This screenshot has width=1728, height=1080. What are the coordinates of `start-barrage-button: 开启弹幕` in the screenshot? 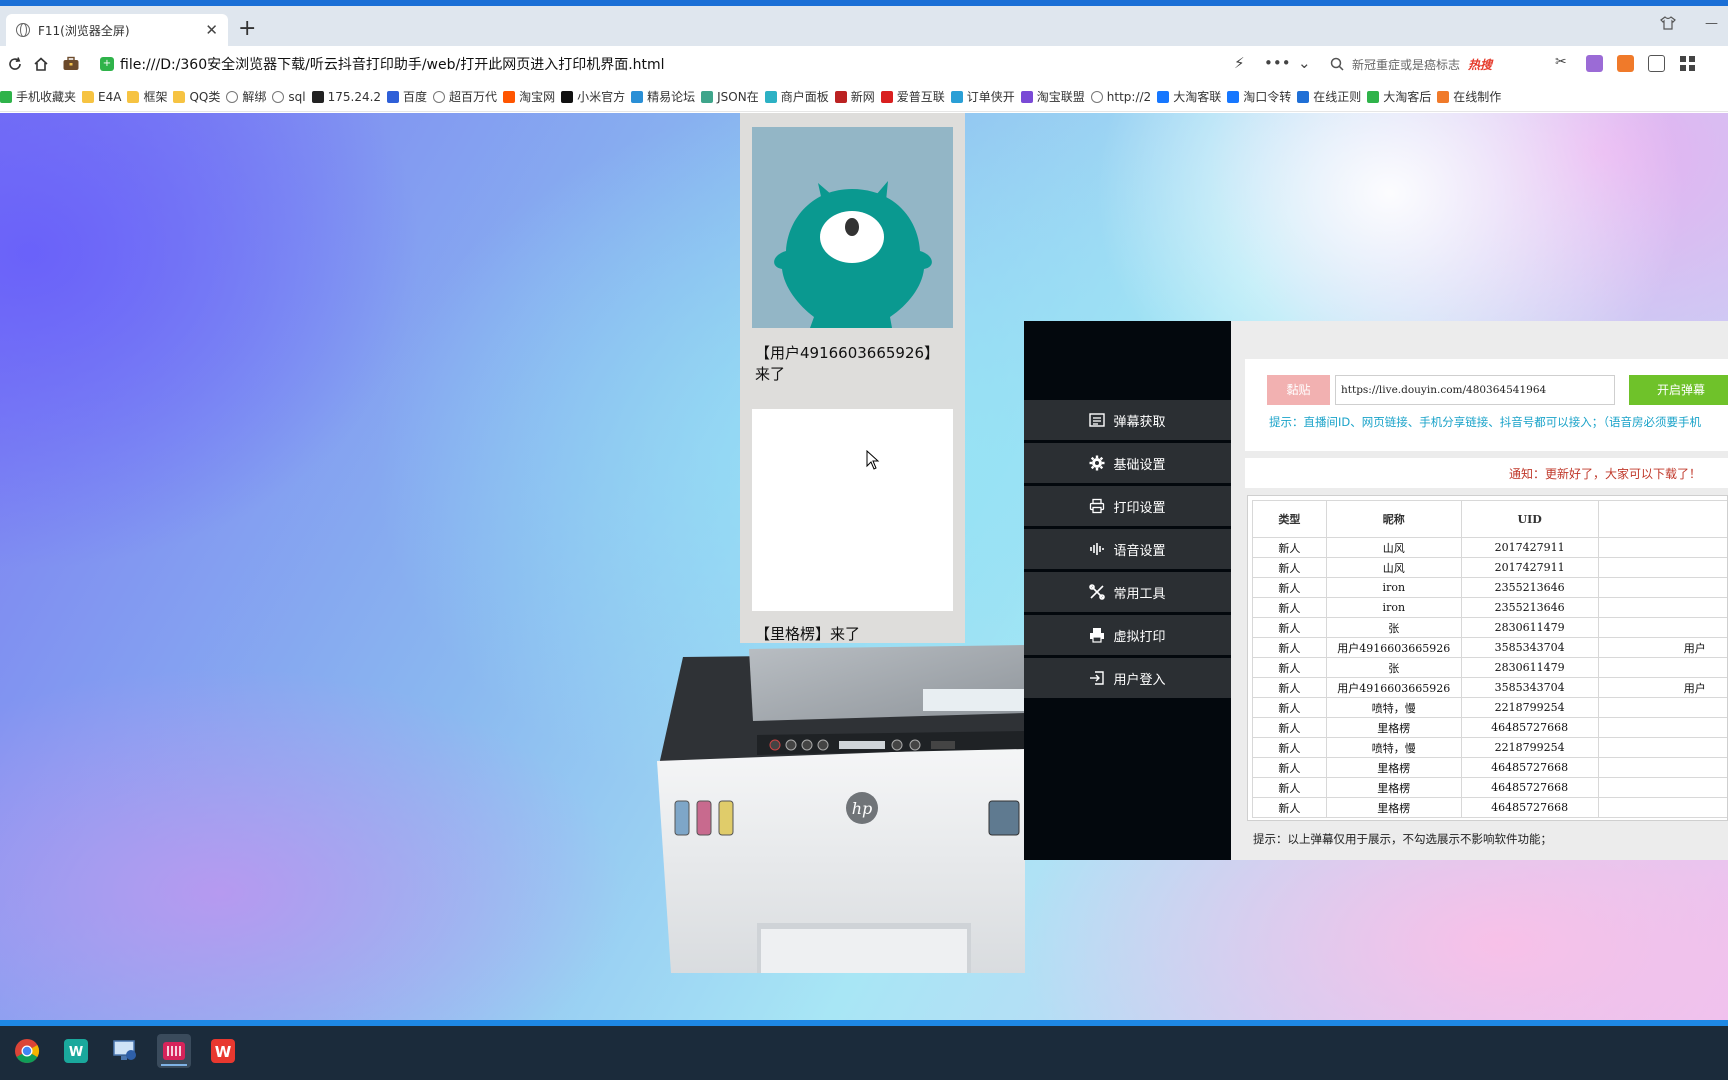 It's located at (1678, 390).